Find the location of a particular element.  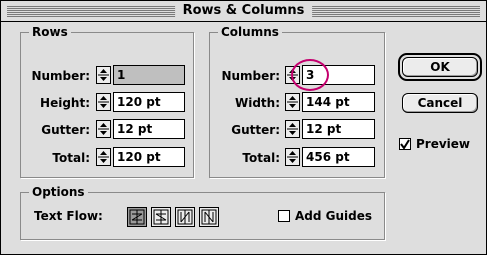

flow-top-down-left-right-button is located at coordinates (185, 217).